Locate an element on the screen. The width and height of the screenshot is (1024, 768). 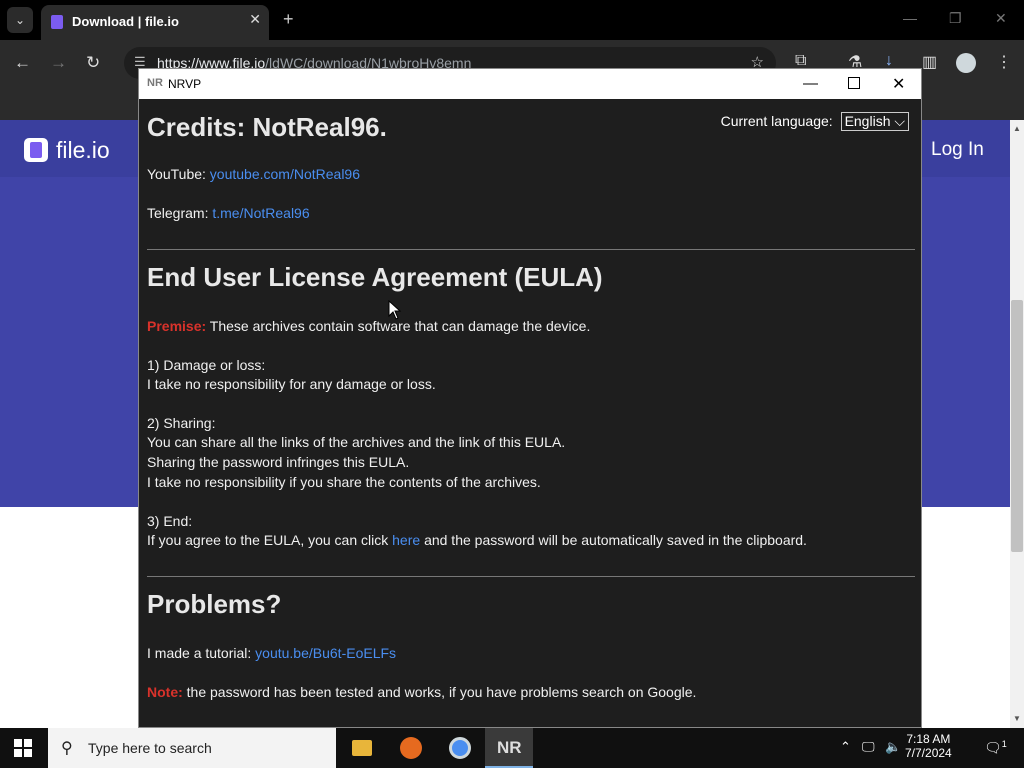
new-tab-icon: + is located at coordinates (288, 19).